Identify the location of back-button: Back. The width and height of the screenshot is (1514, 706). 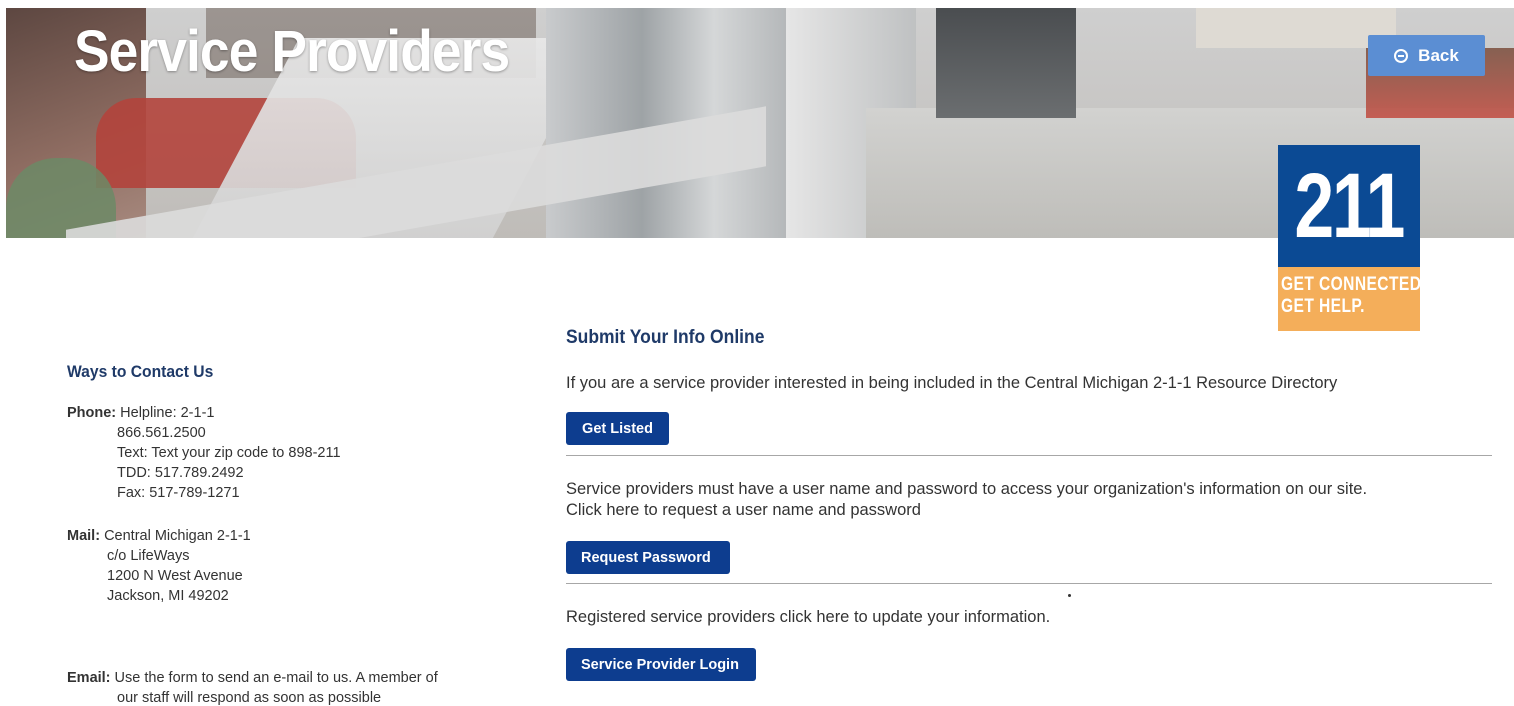
(1426, 55).